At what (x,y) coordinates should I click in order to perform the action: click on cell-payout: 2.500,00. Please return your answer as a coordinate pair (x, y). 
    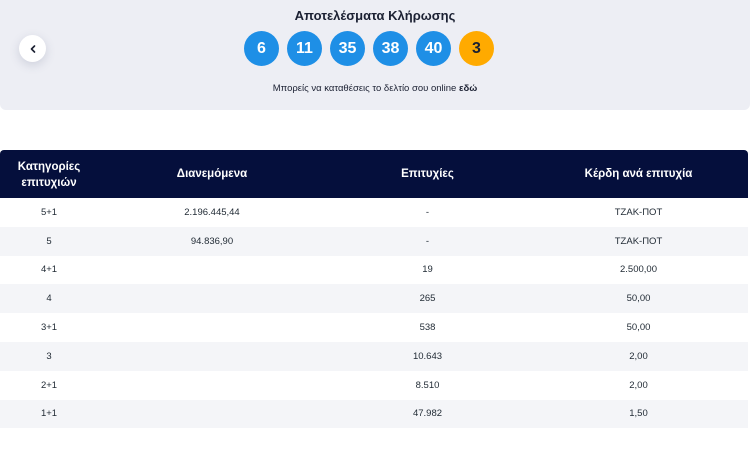
    Looking at the image, I should click on (638, 270).